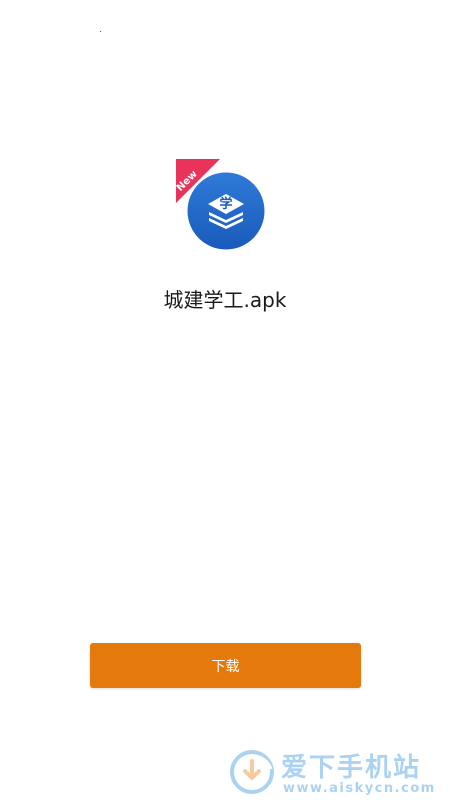 This screenshot has height=800, width=450. I want to click on download-button-label: 下载, so click(225, 666).